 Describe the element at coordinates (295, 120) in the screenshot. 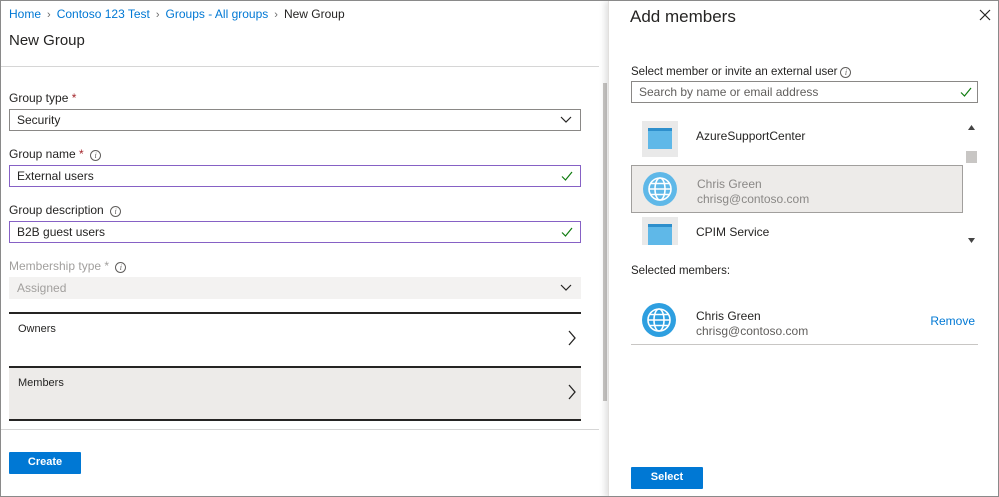

I see `group-type-select: Security` at that location.